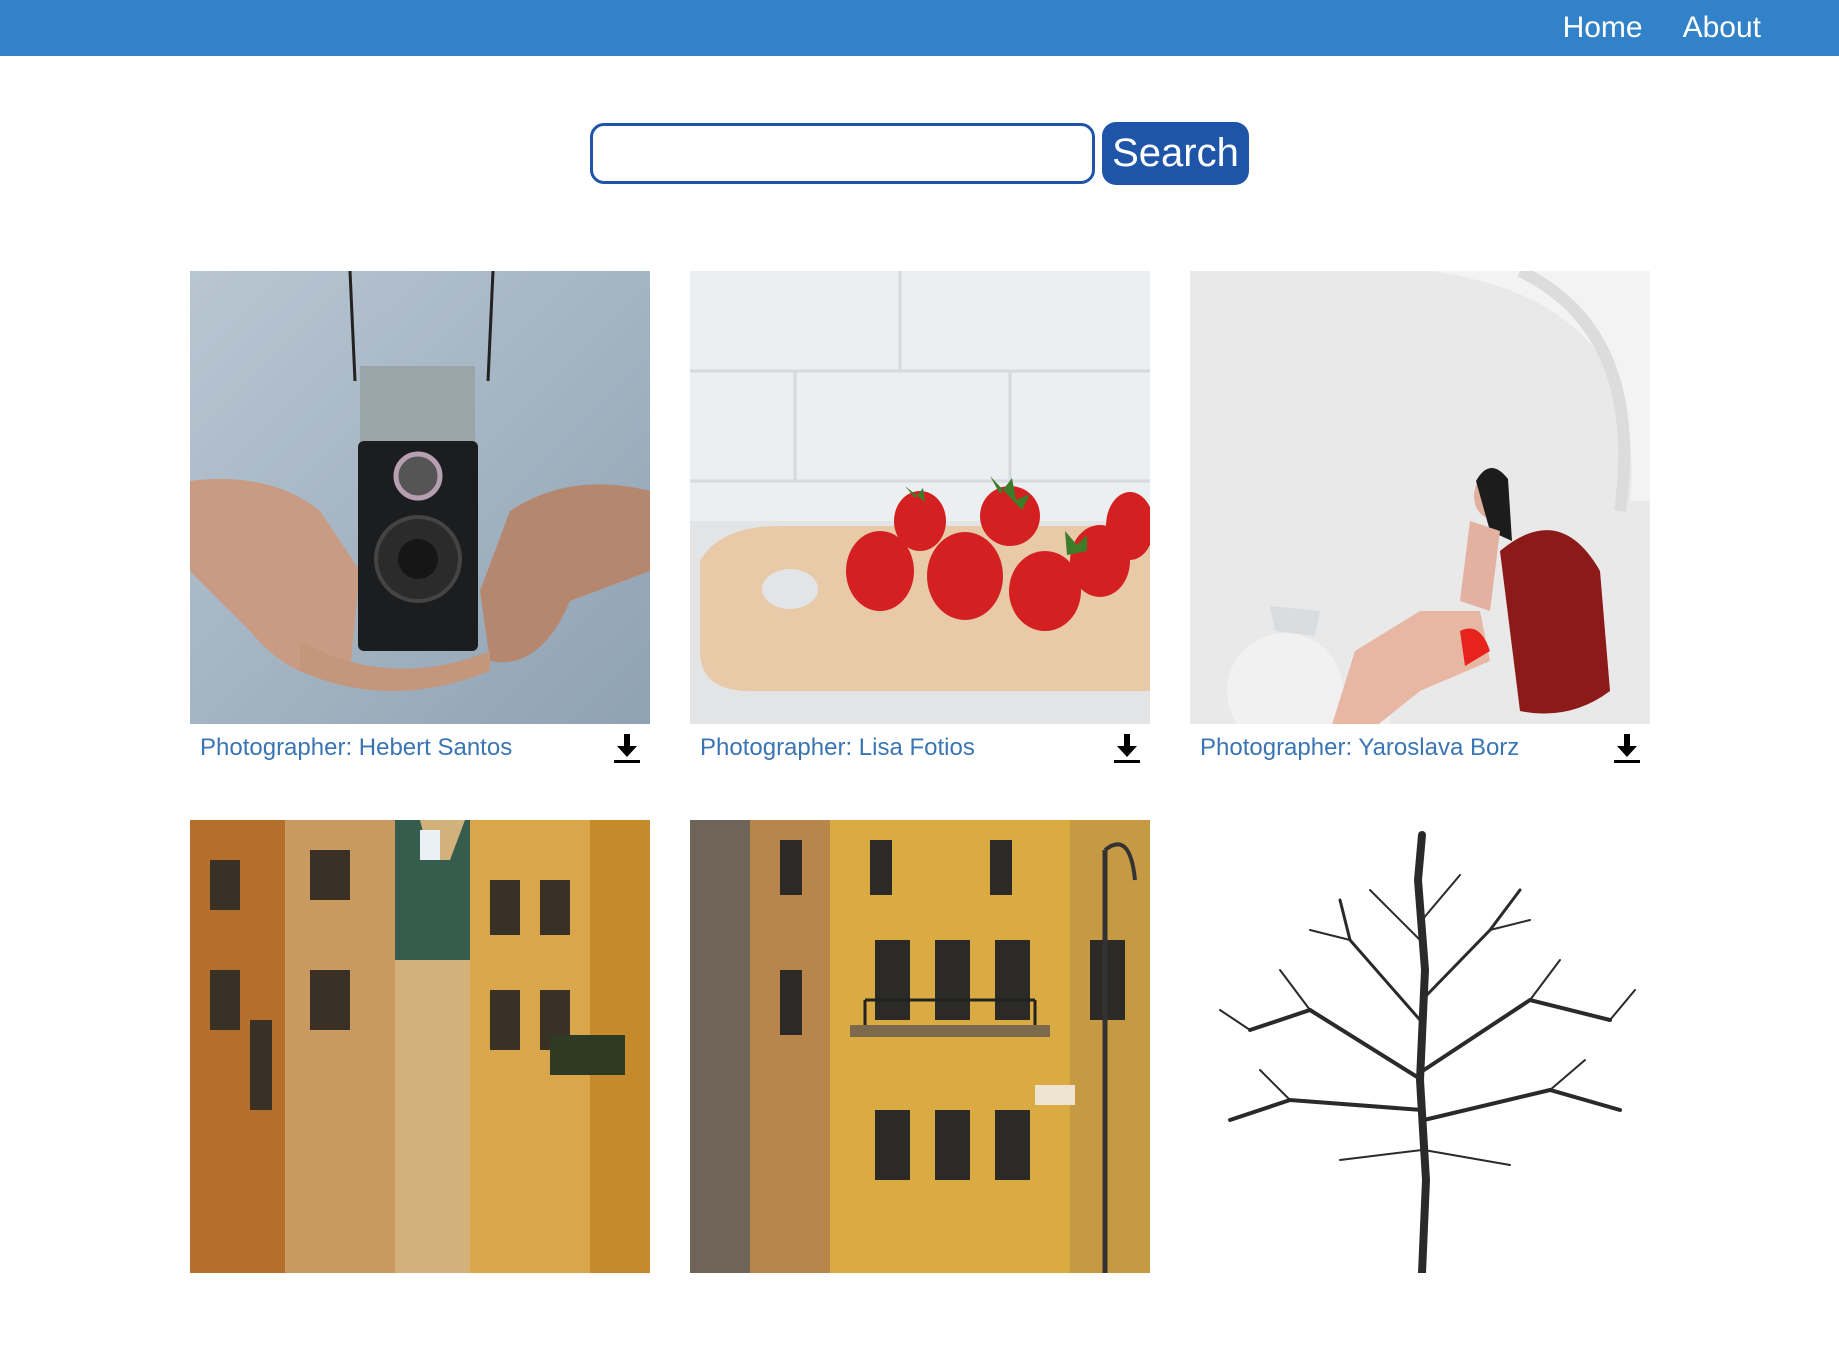  What do you see at coordinates (920, 497) in the screenshot?
I see `photo-strawberries` at bounding box center [920, 497].